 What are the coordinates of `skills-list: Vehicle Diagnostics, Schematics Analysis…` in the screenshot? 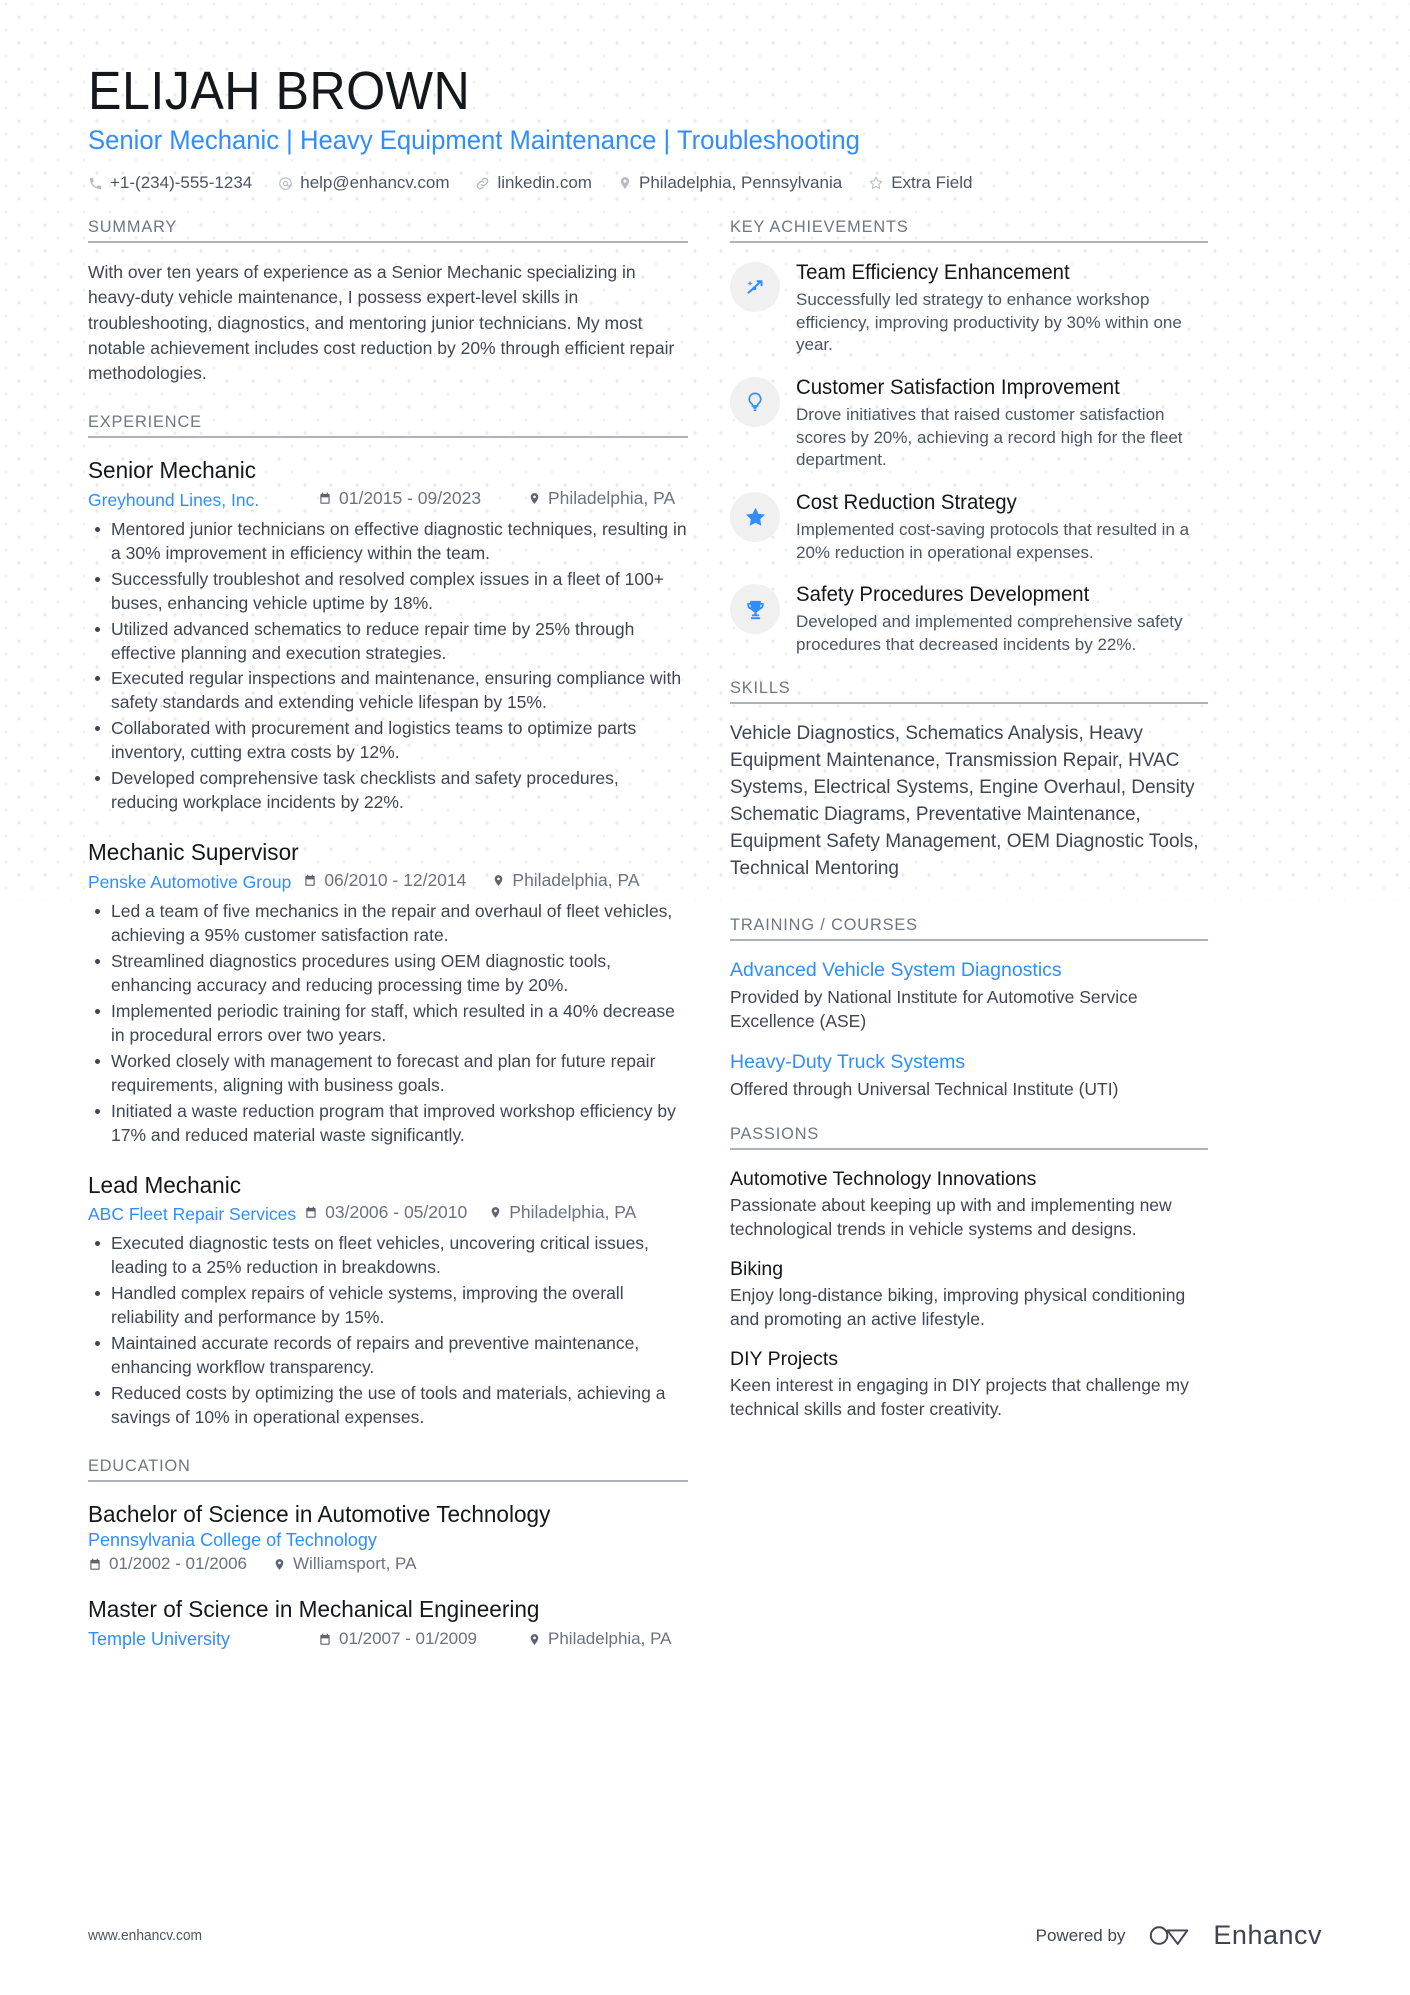 It's located at (964, 801).